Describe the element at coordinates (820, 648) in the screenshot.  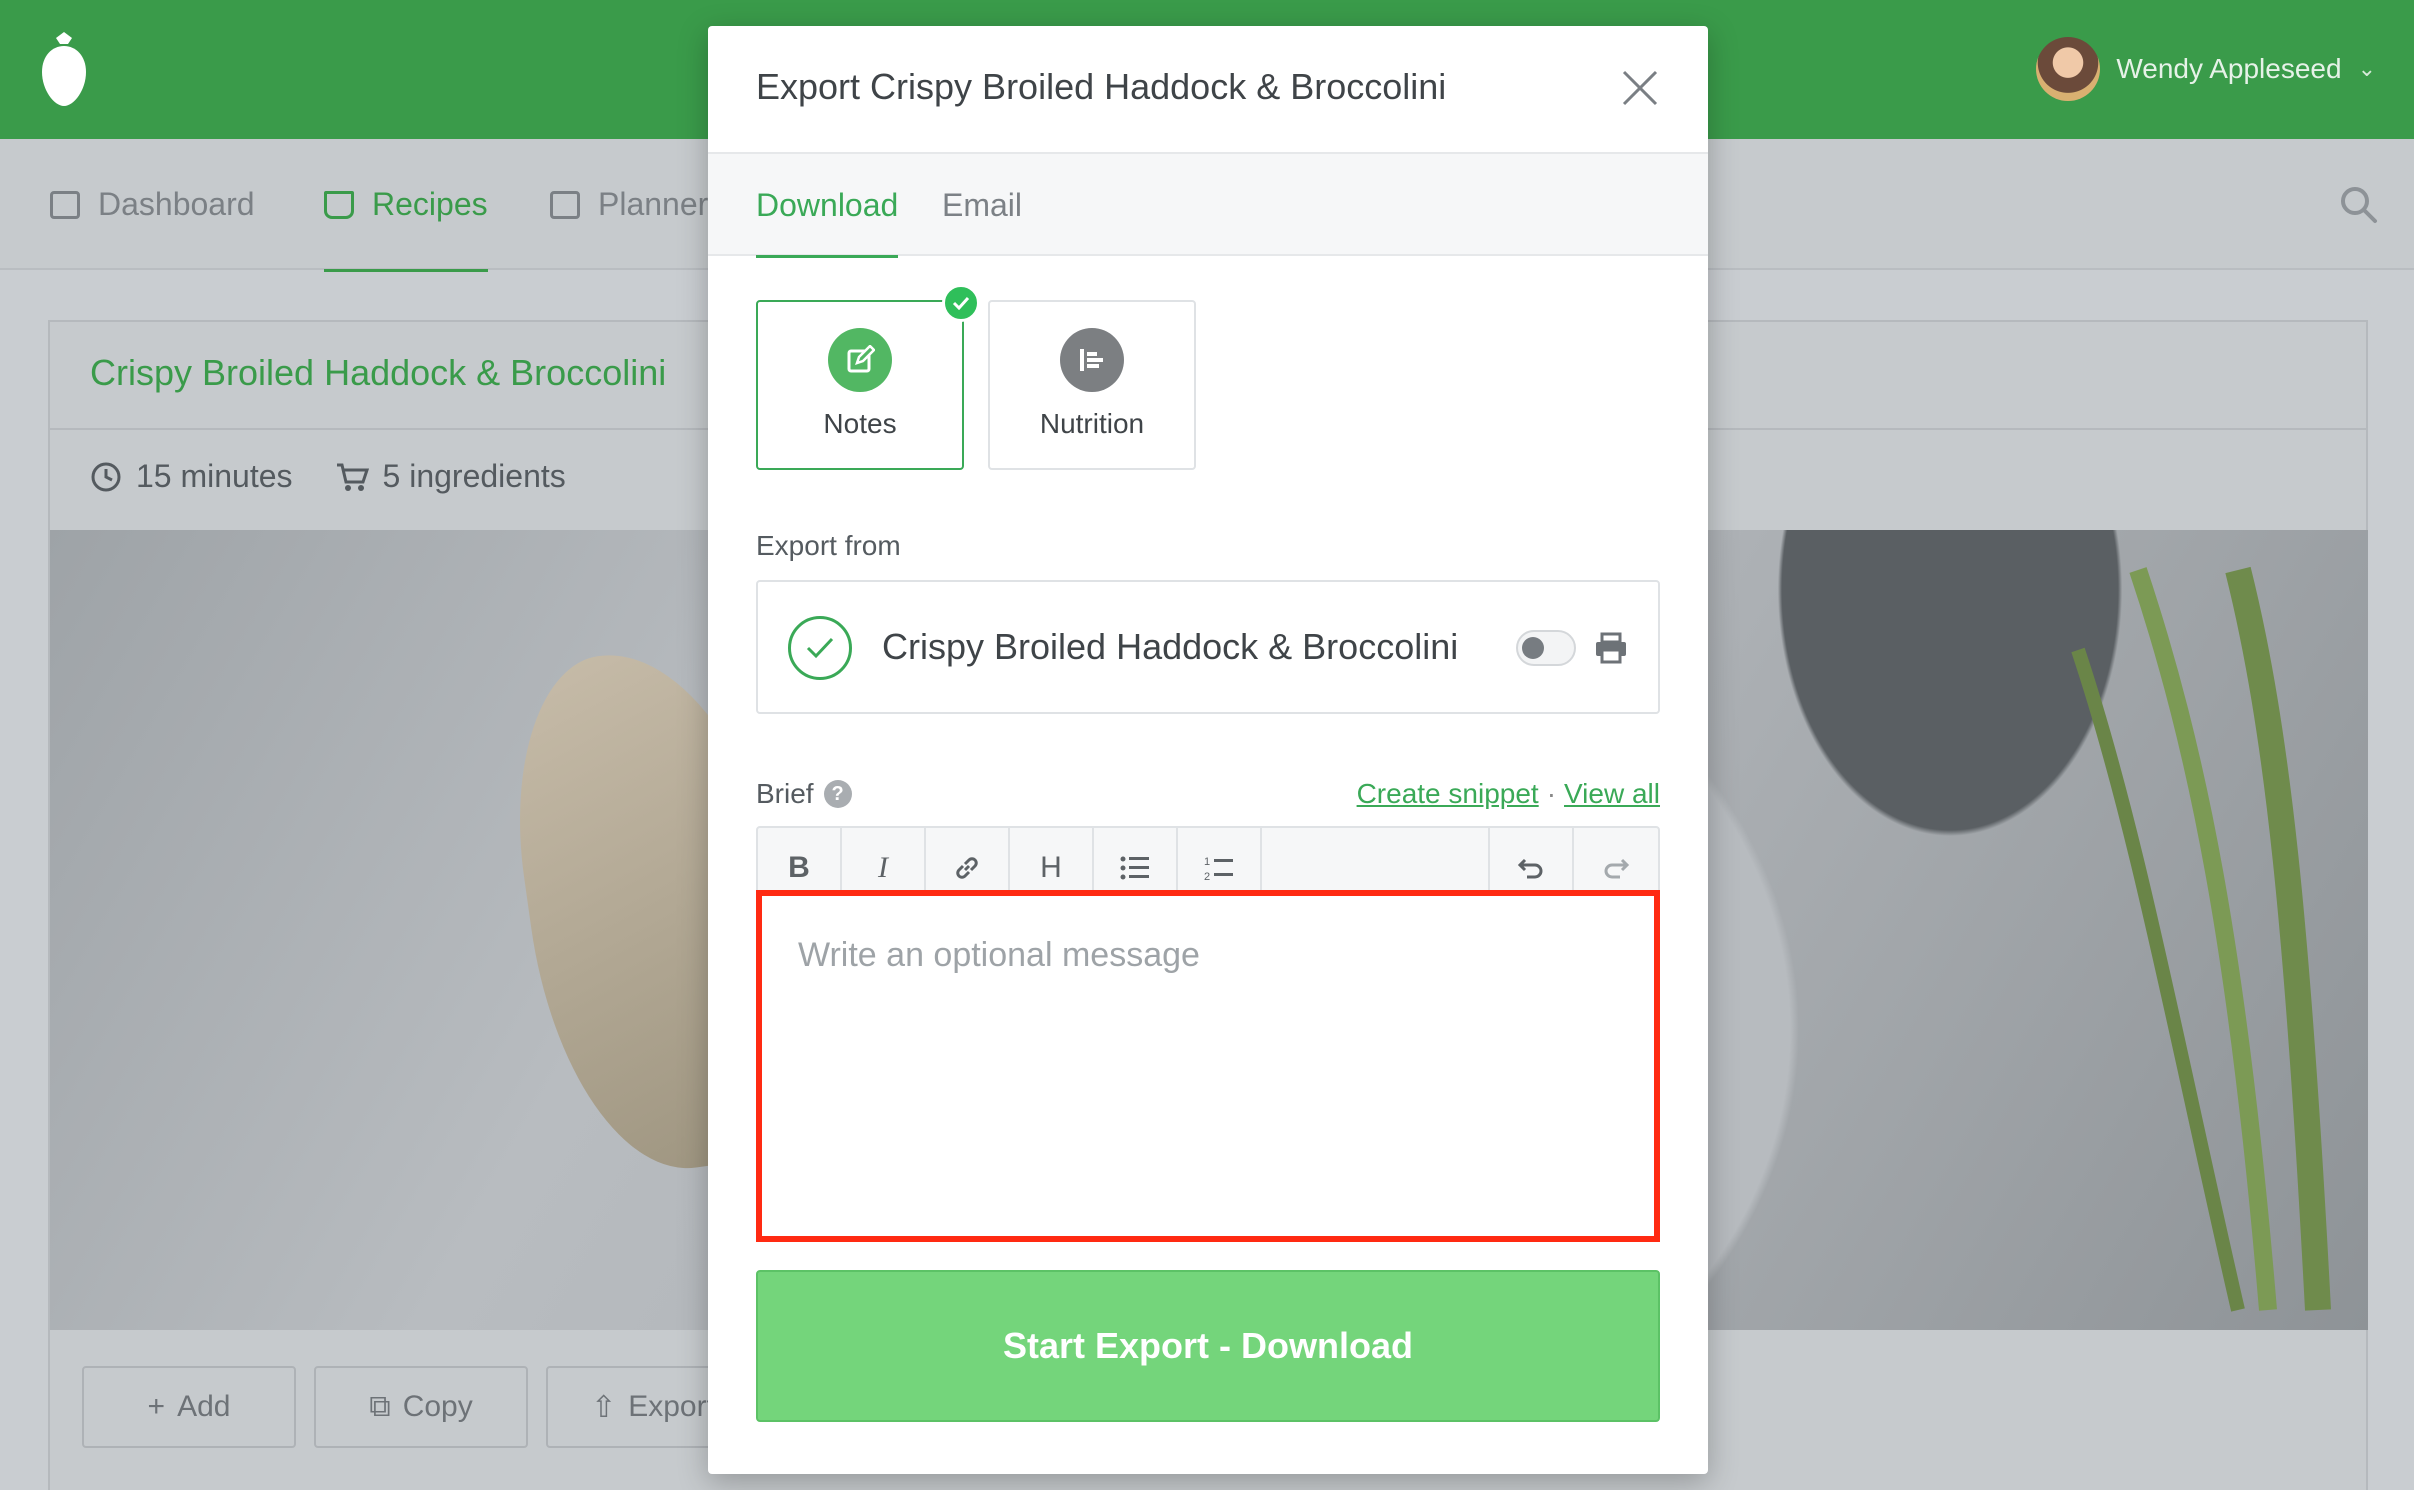
I see `check-circle-icon` at that location.